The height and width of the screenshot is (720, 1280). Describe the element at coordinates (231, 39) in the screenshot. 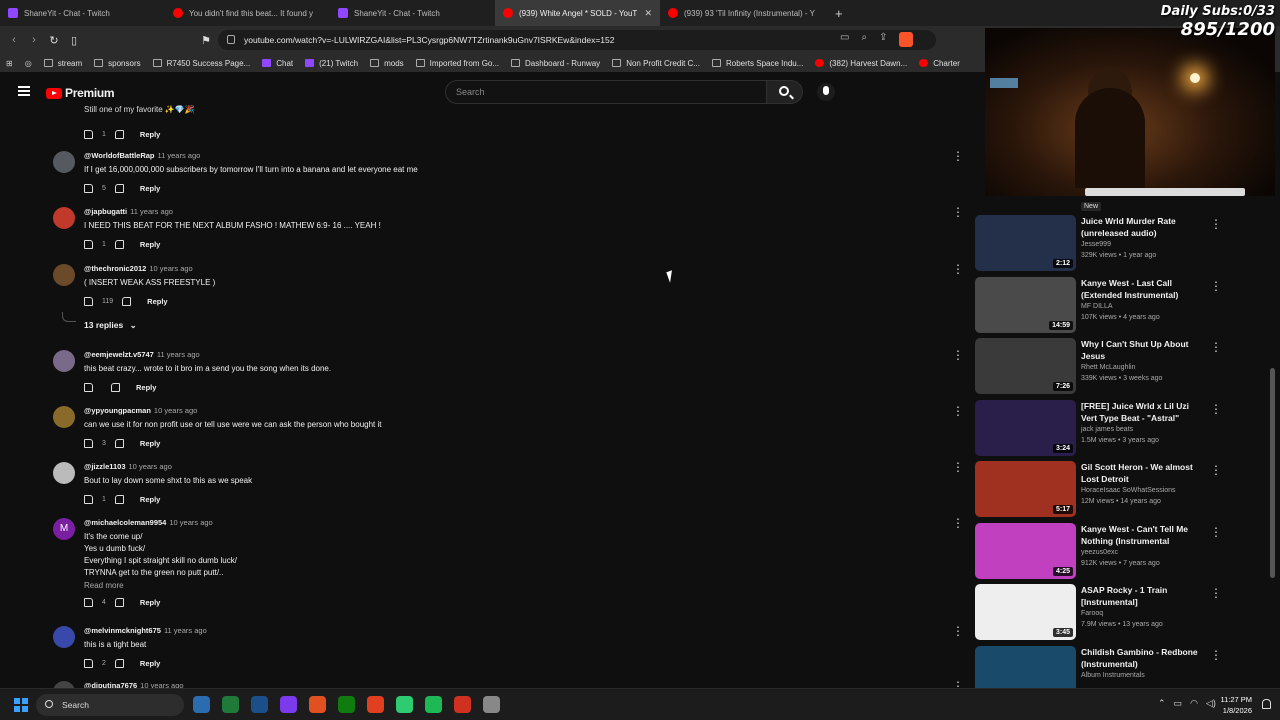

I see `site-info-icon` at that location.